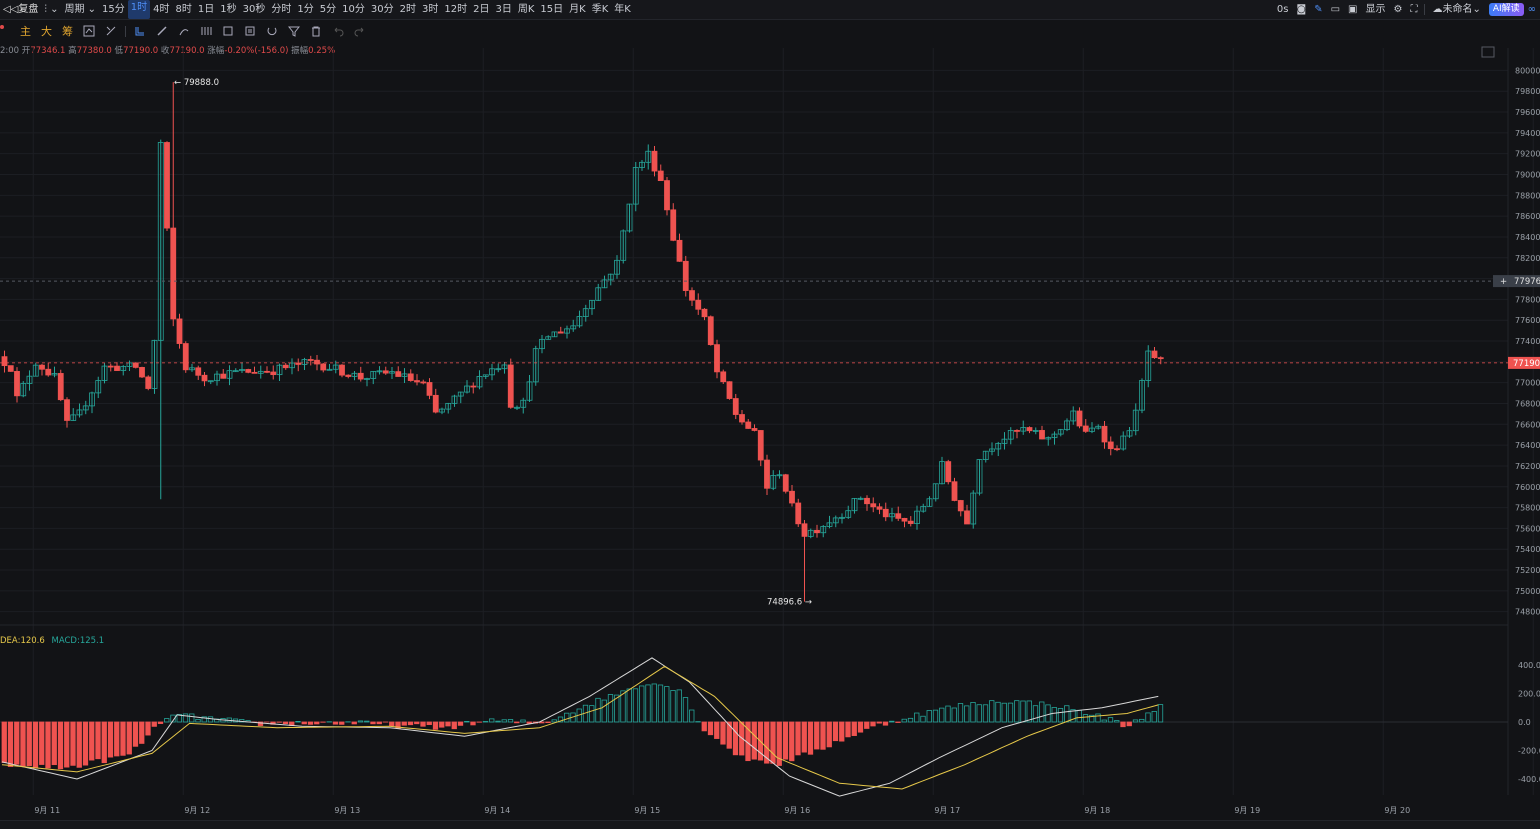 The width and height of the screenshot is (1540, 829). I want to click on price-tick-label: 75800., so click(1527, 508).